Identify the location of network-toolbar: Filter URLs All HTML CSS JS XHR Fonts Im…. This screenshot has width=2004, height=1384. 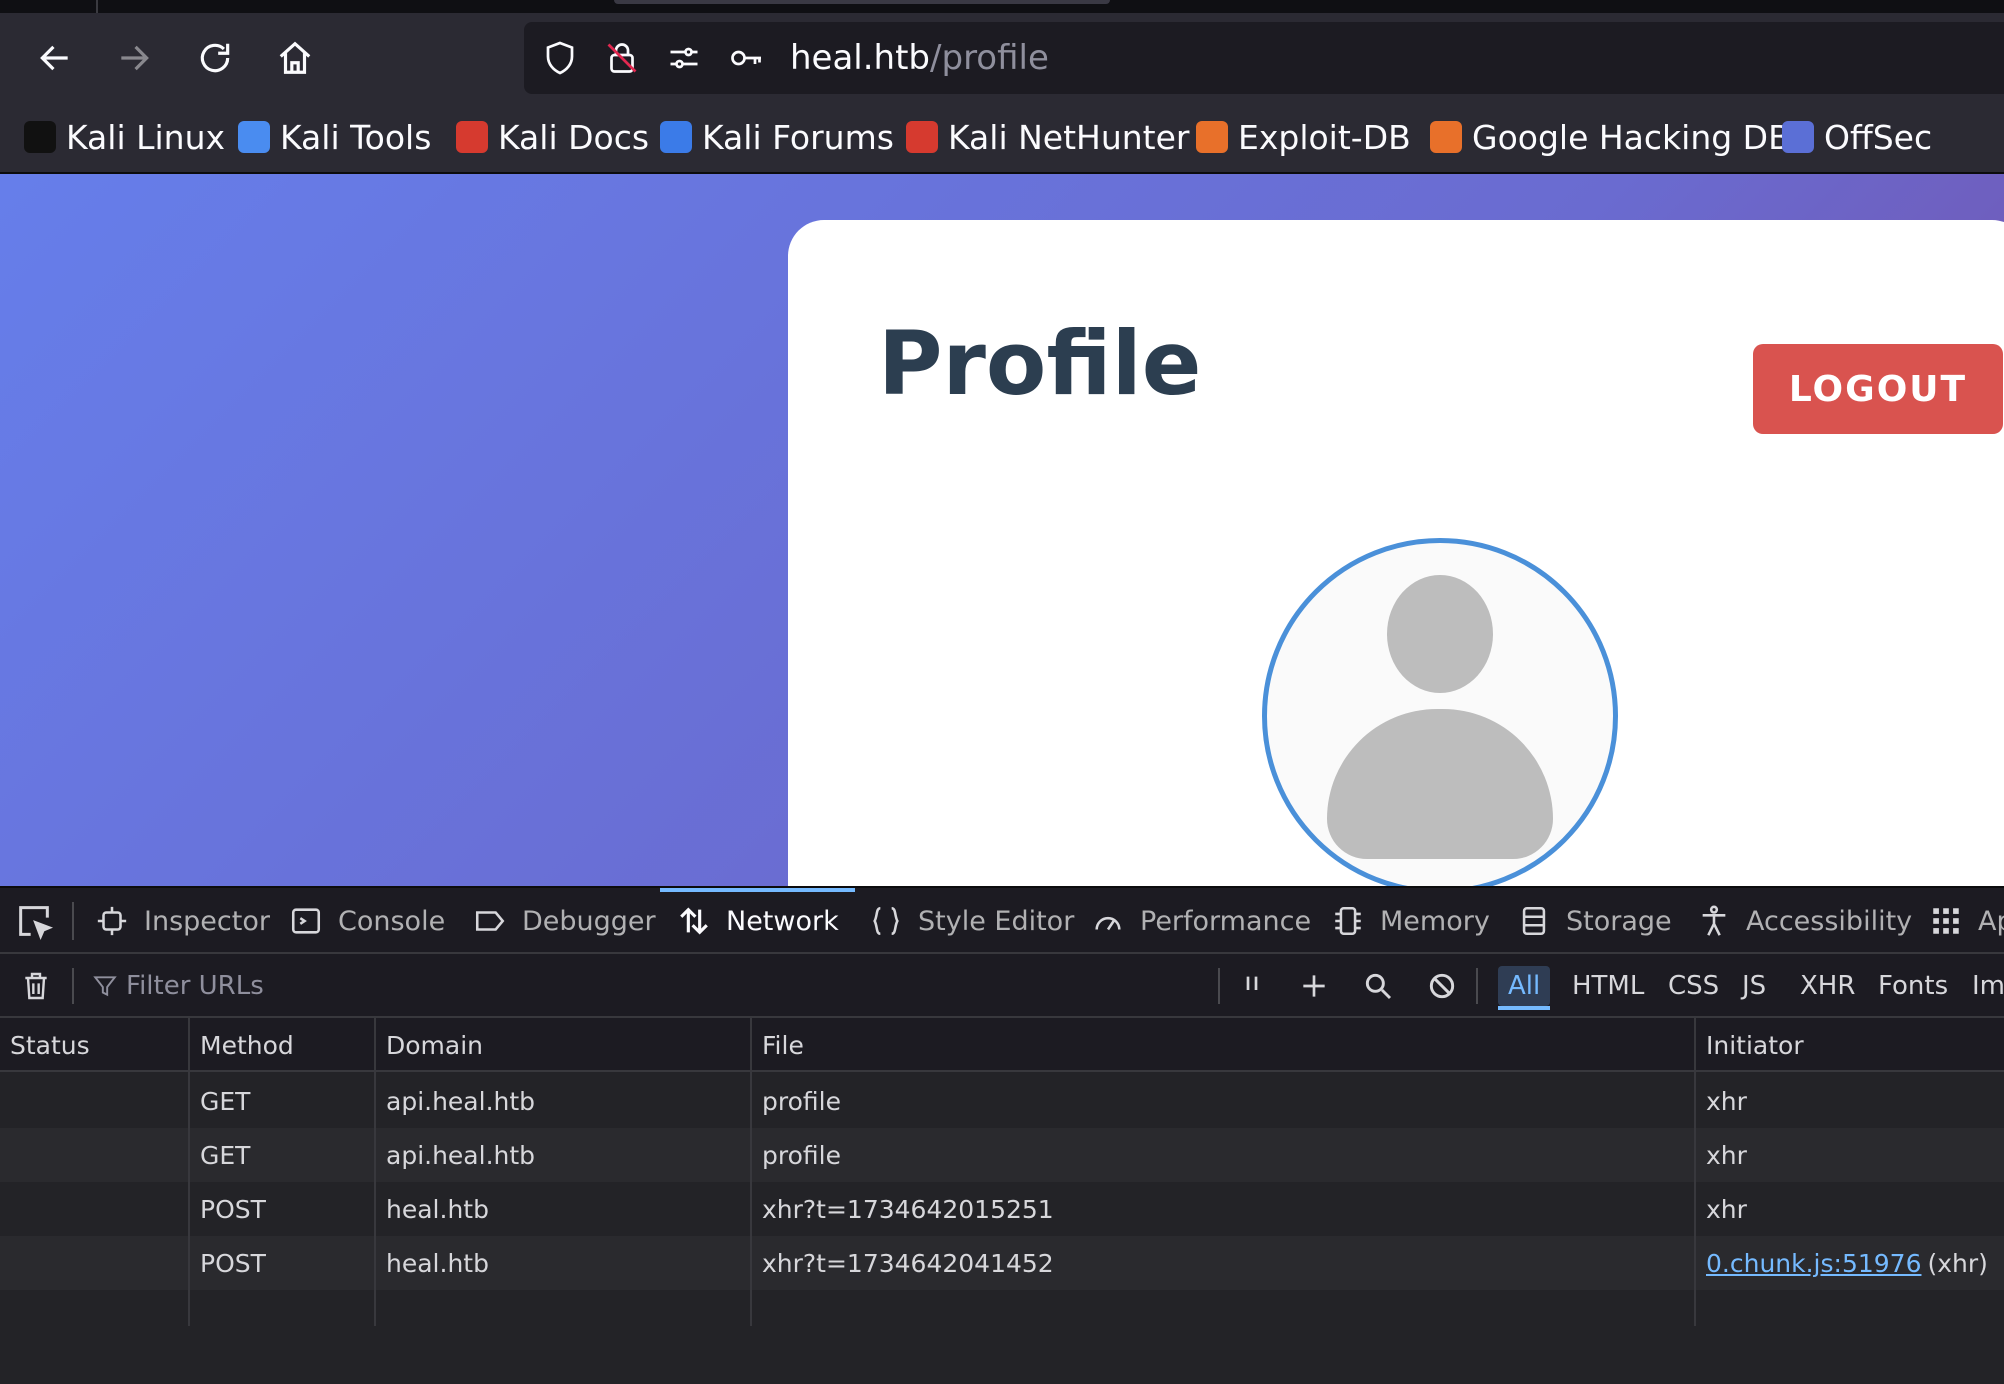
(1002, 986).